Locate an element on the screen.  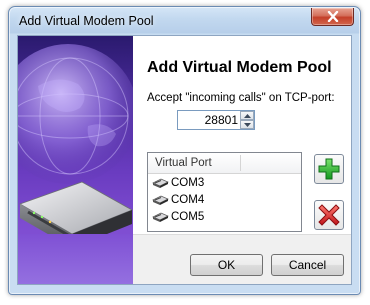
tcp-port-spinbox is located at coordinates (216, 120).